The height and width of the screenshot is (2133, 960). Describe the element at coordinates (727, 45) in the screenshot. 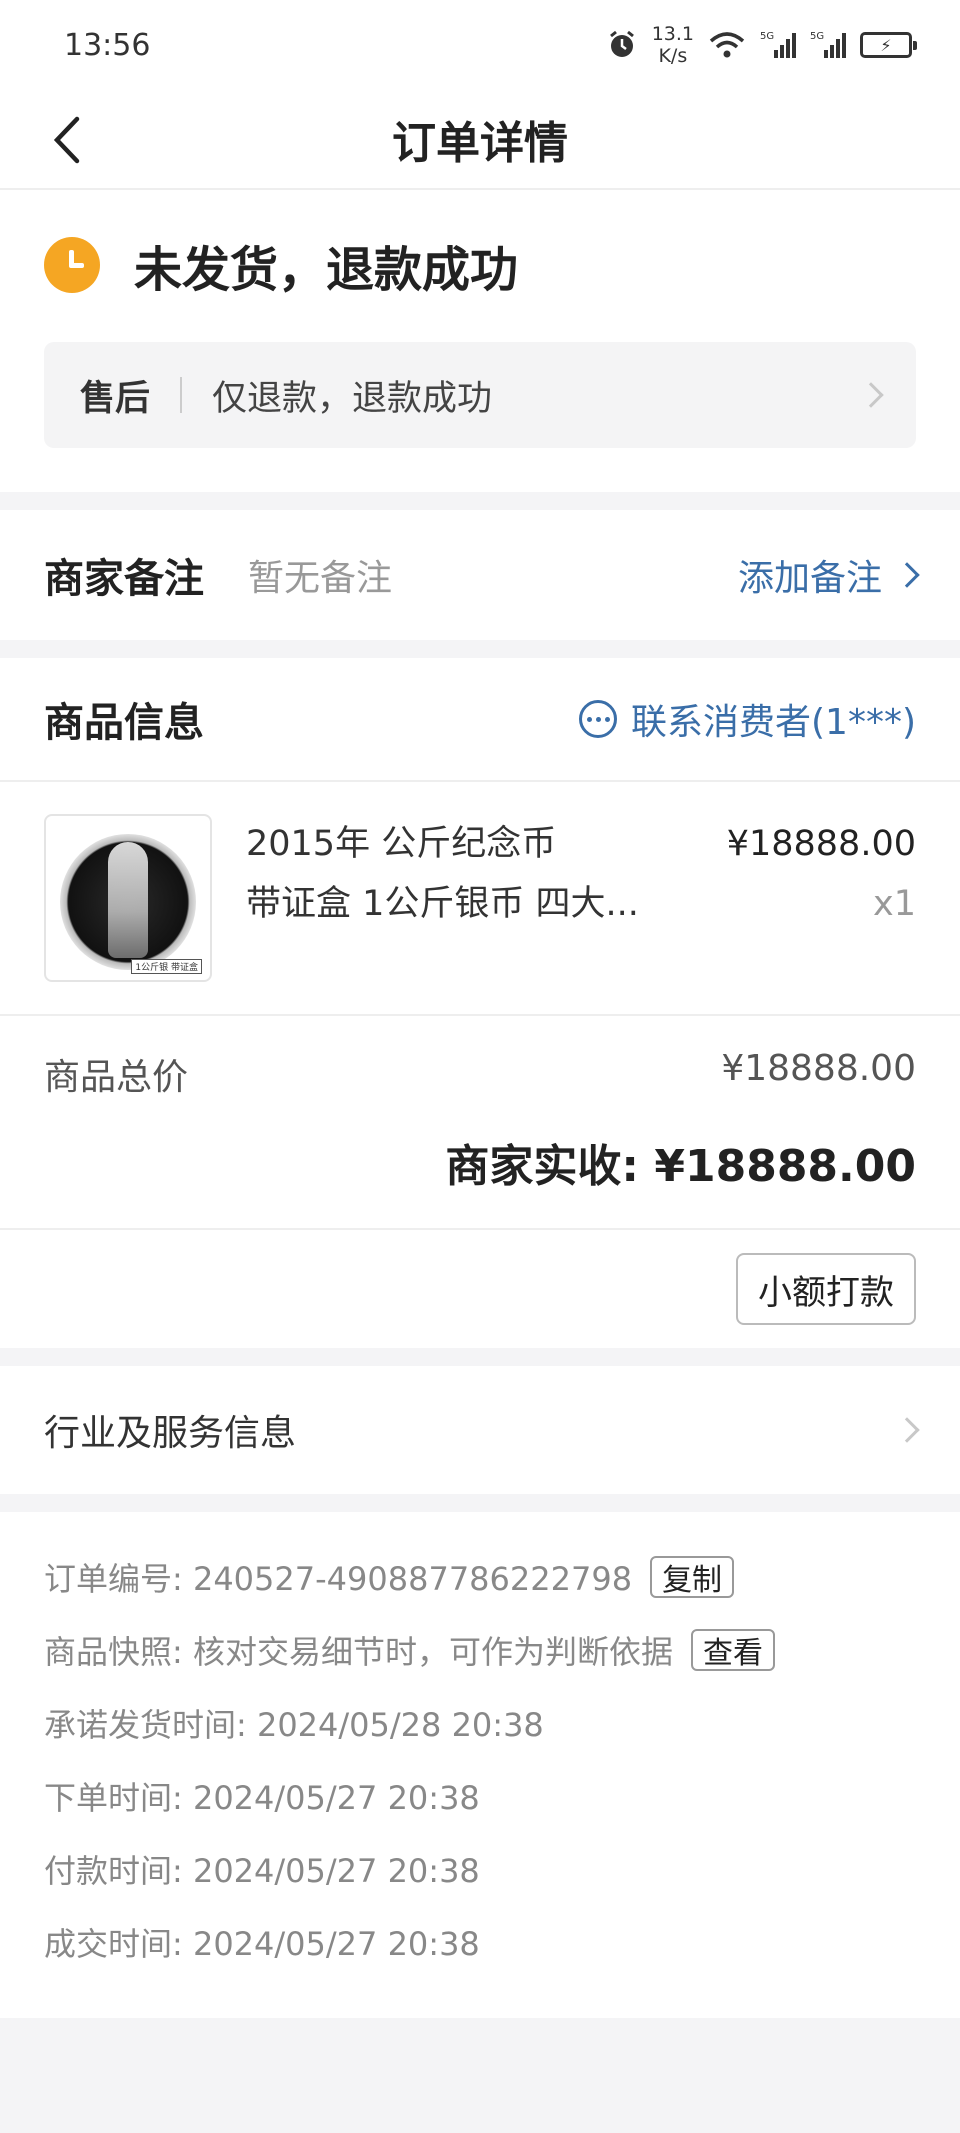

I see `wifi-icon` at that location.